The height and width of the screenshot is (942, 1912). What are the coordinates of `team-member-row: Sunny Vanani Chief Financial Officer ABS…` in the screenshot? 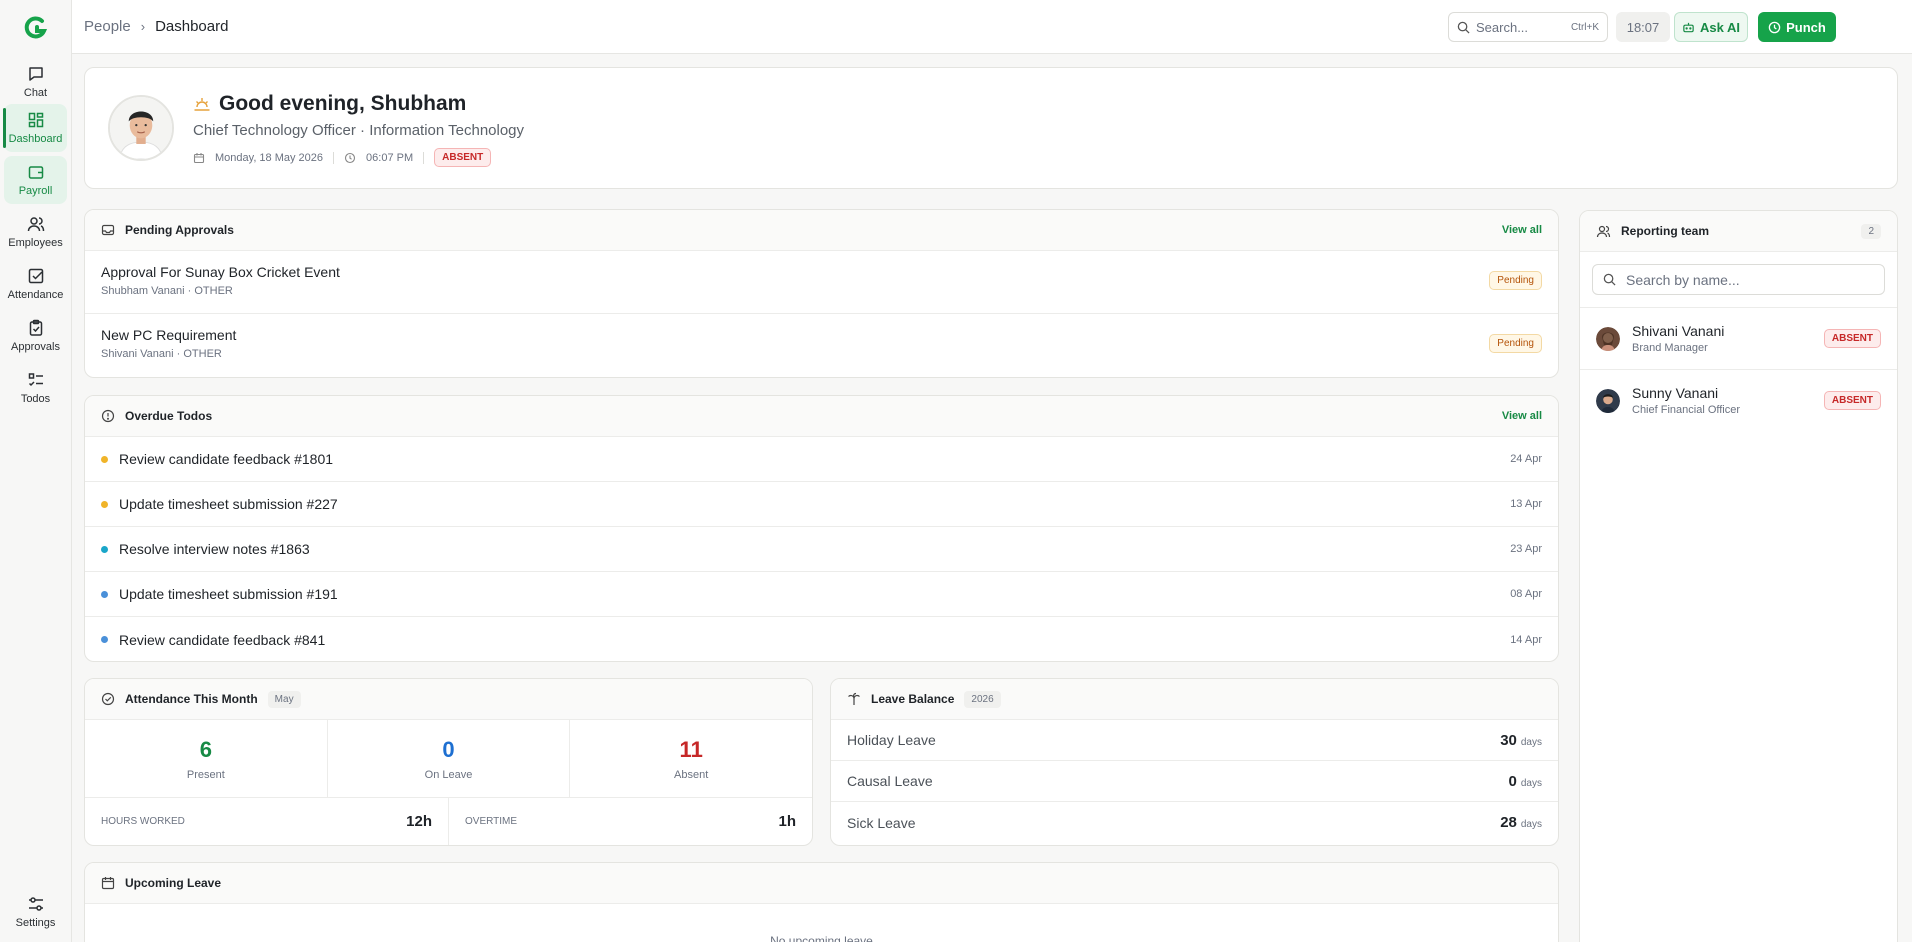 It's located at (1738, 400).